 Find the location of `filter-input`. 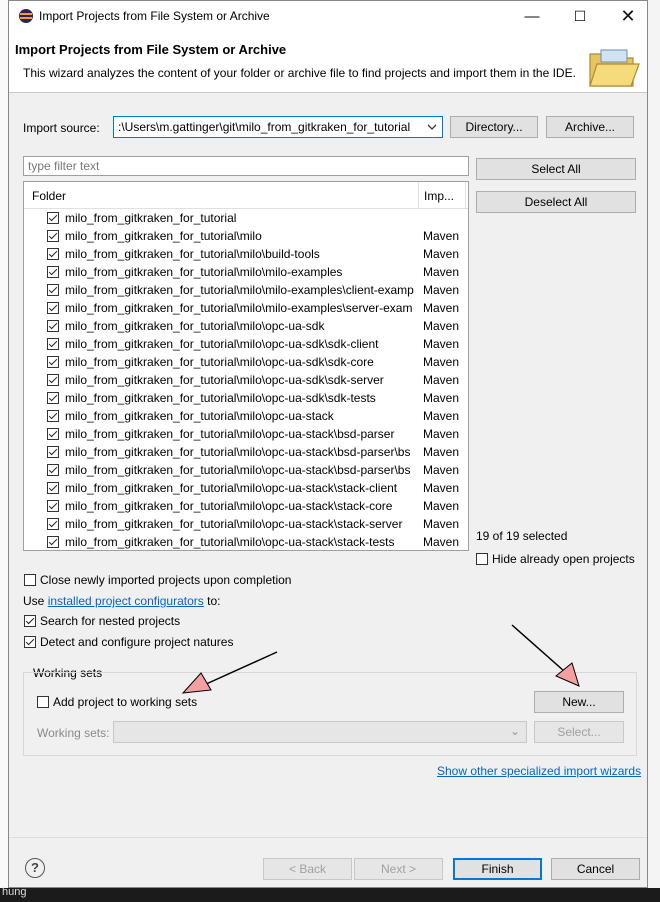

filter-input is located at coordinates (246, 166).